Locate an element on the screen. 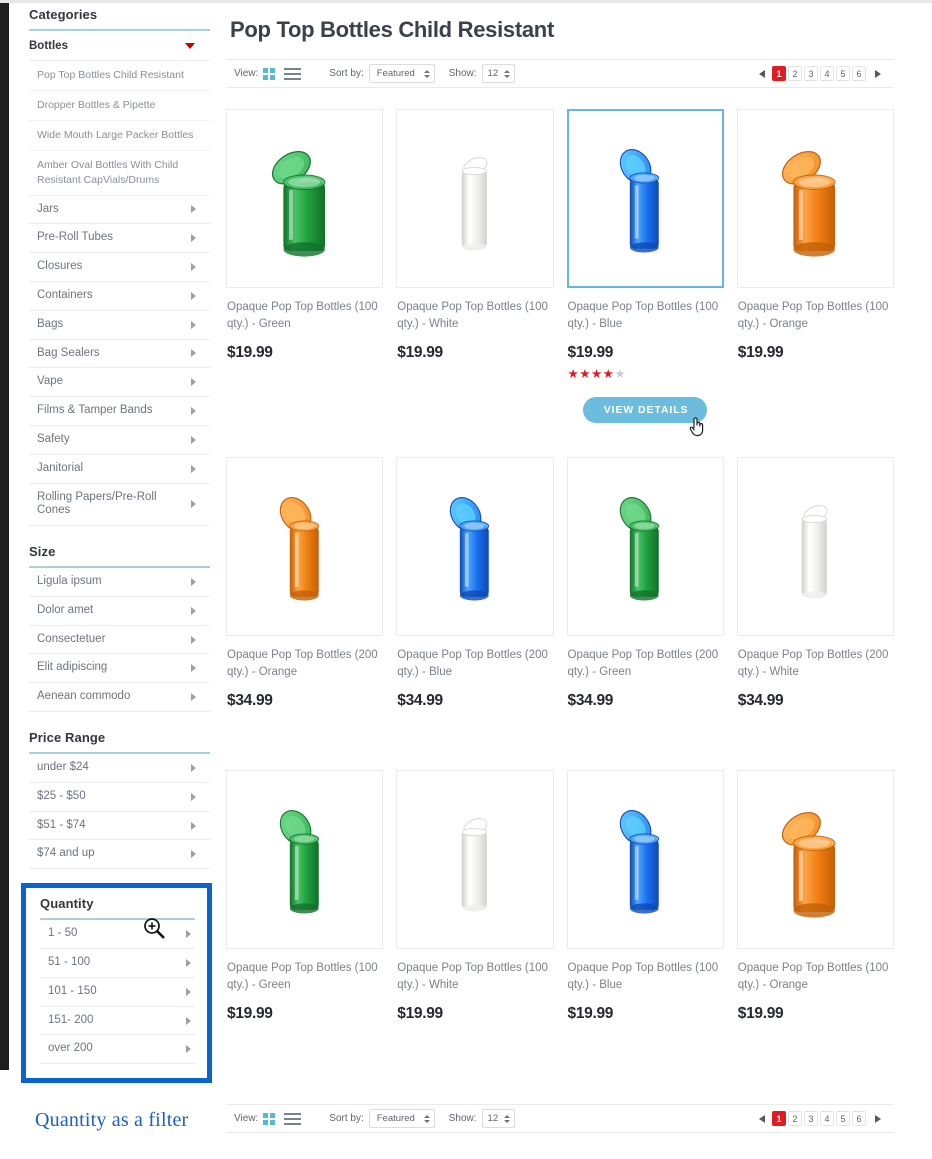 The width and height of the screenshot is (932, 1159). size-item-0: Ligula ipsum is located at coordinates (119, 582).